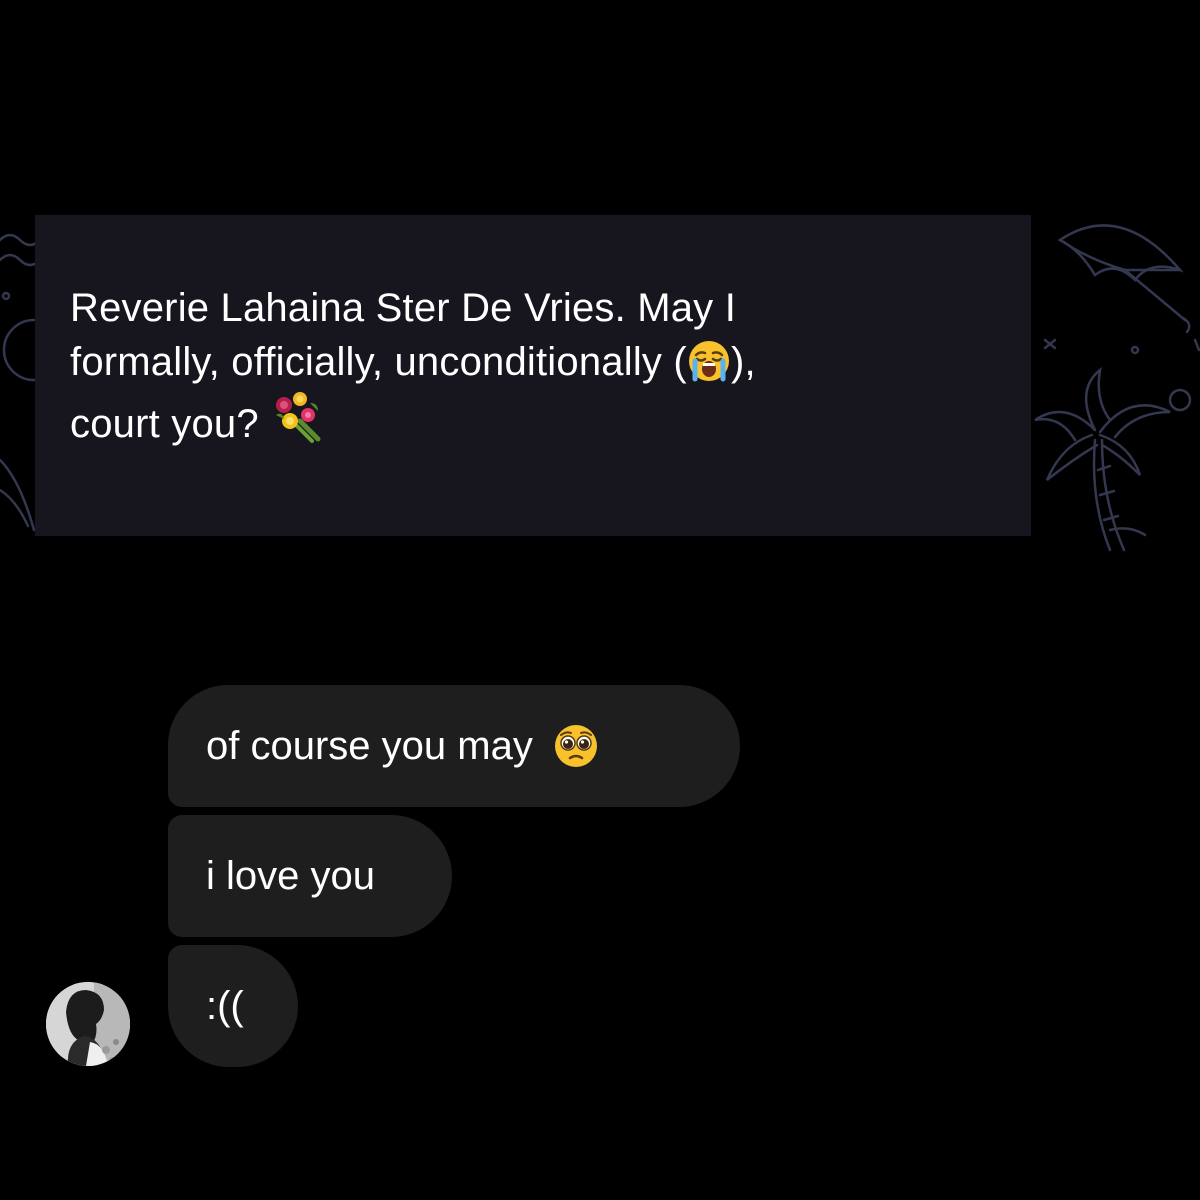 The image size is (1200, 1200). Describe the element at coordinates (708, 361) in the screenshot. I see `loudly-crying-face-emoji-icon` at that location.